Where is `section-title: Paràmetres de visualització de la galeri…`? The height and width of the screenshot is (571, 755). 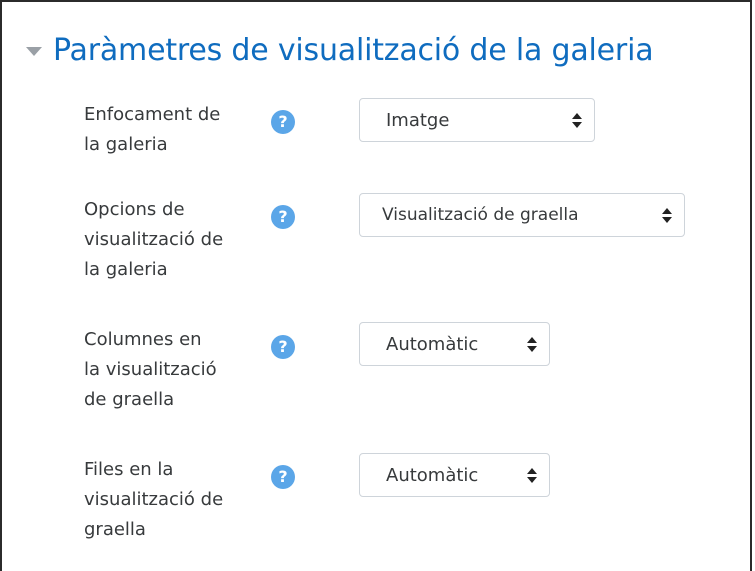 section-title: Paràmetres de visualització de la galeri… is located at coordinates (353, 50).